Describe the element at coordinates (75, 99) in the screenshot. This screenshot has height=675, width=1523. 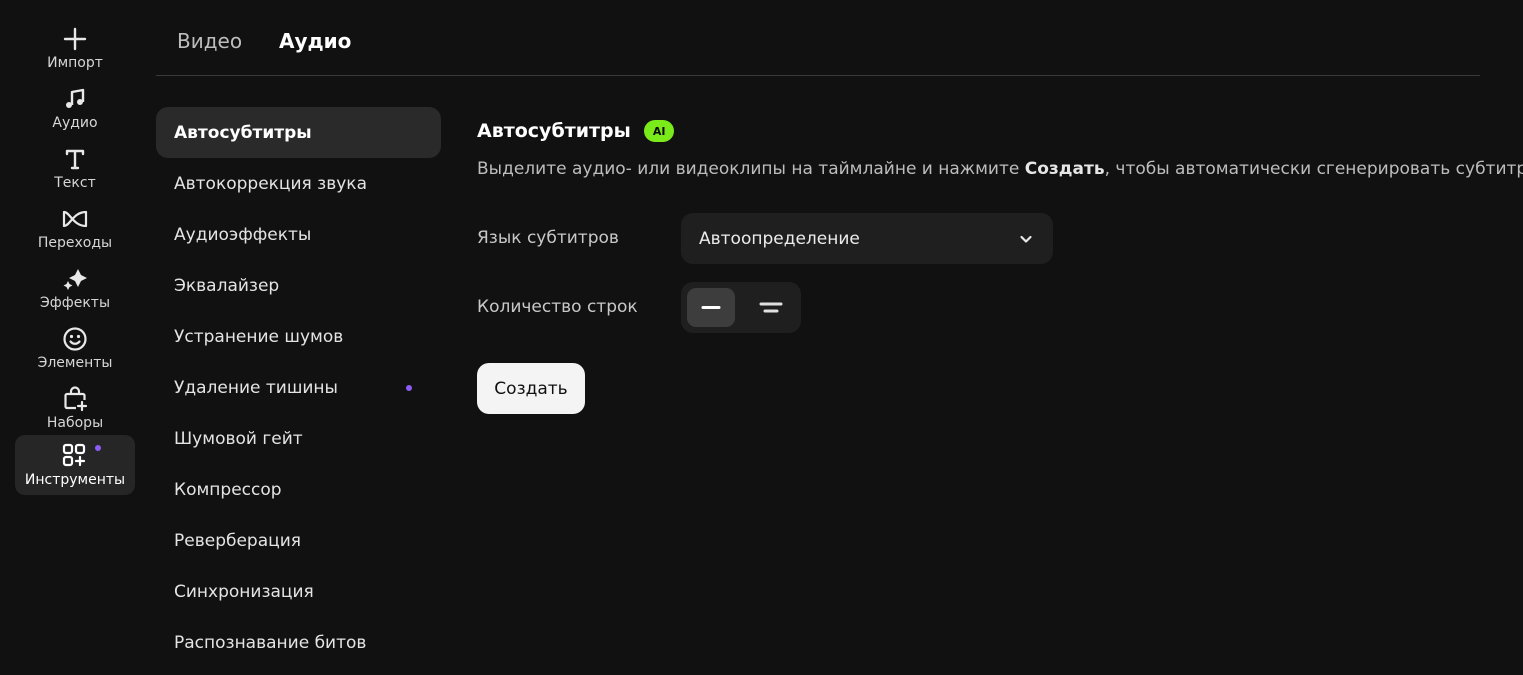
I see `music-note-icon` at that location.